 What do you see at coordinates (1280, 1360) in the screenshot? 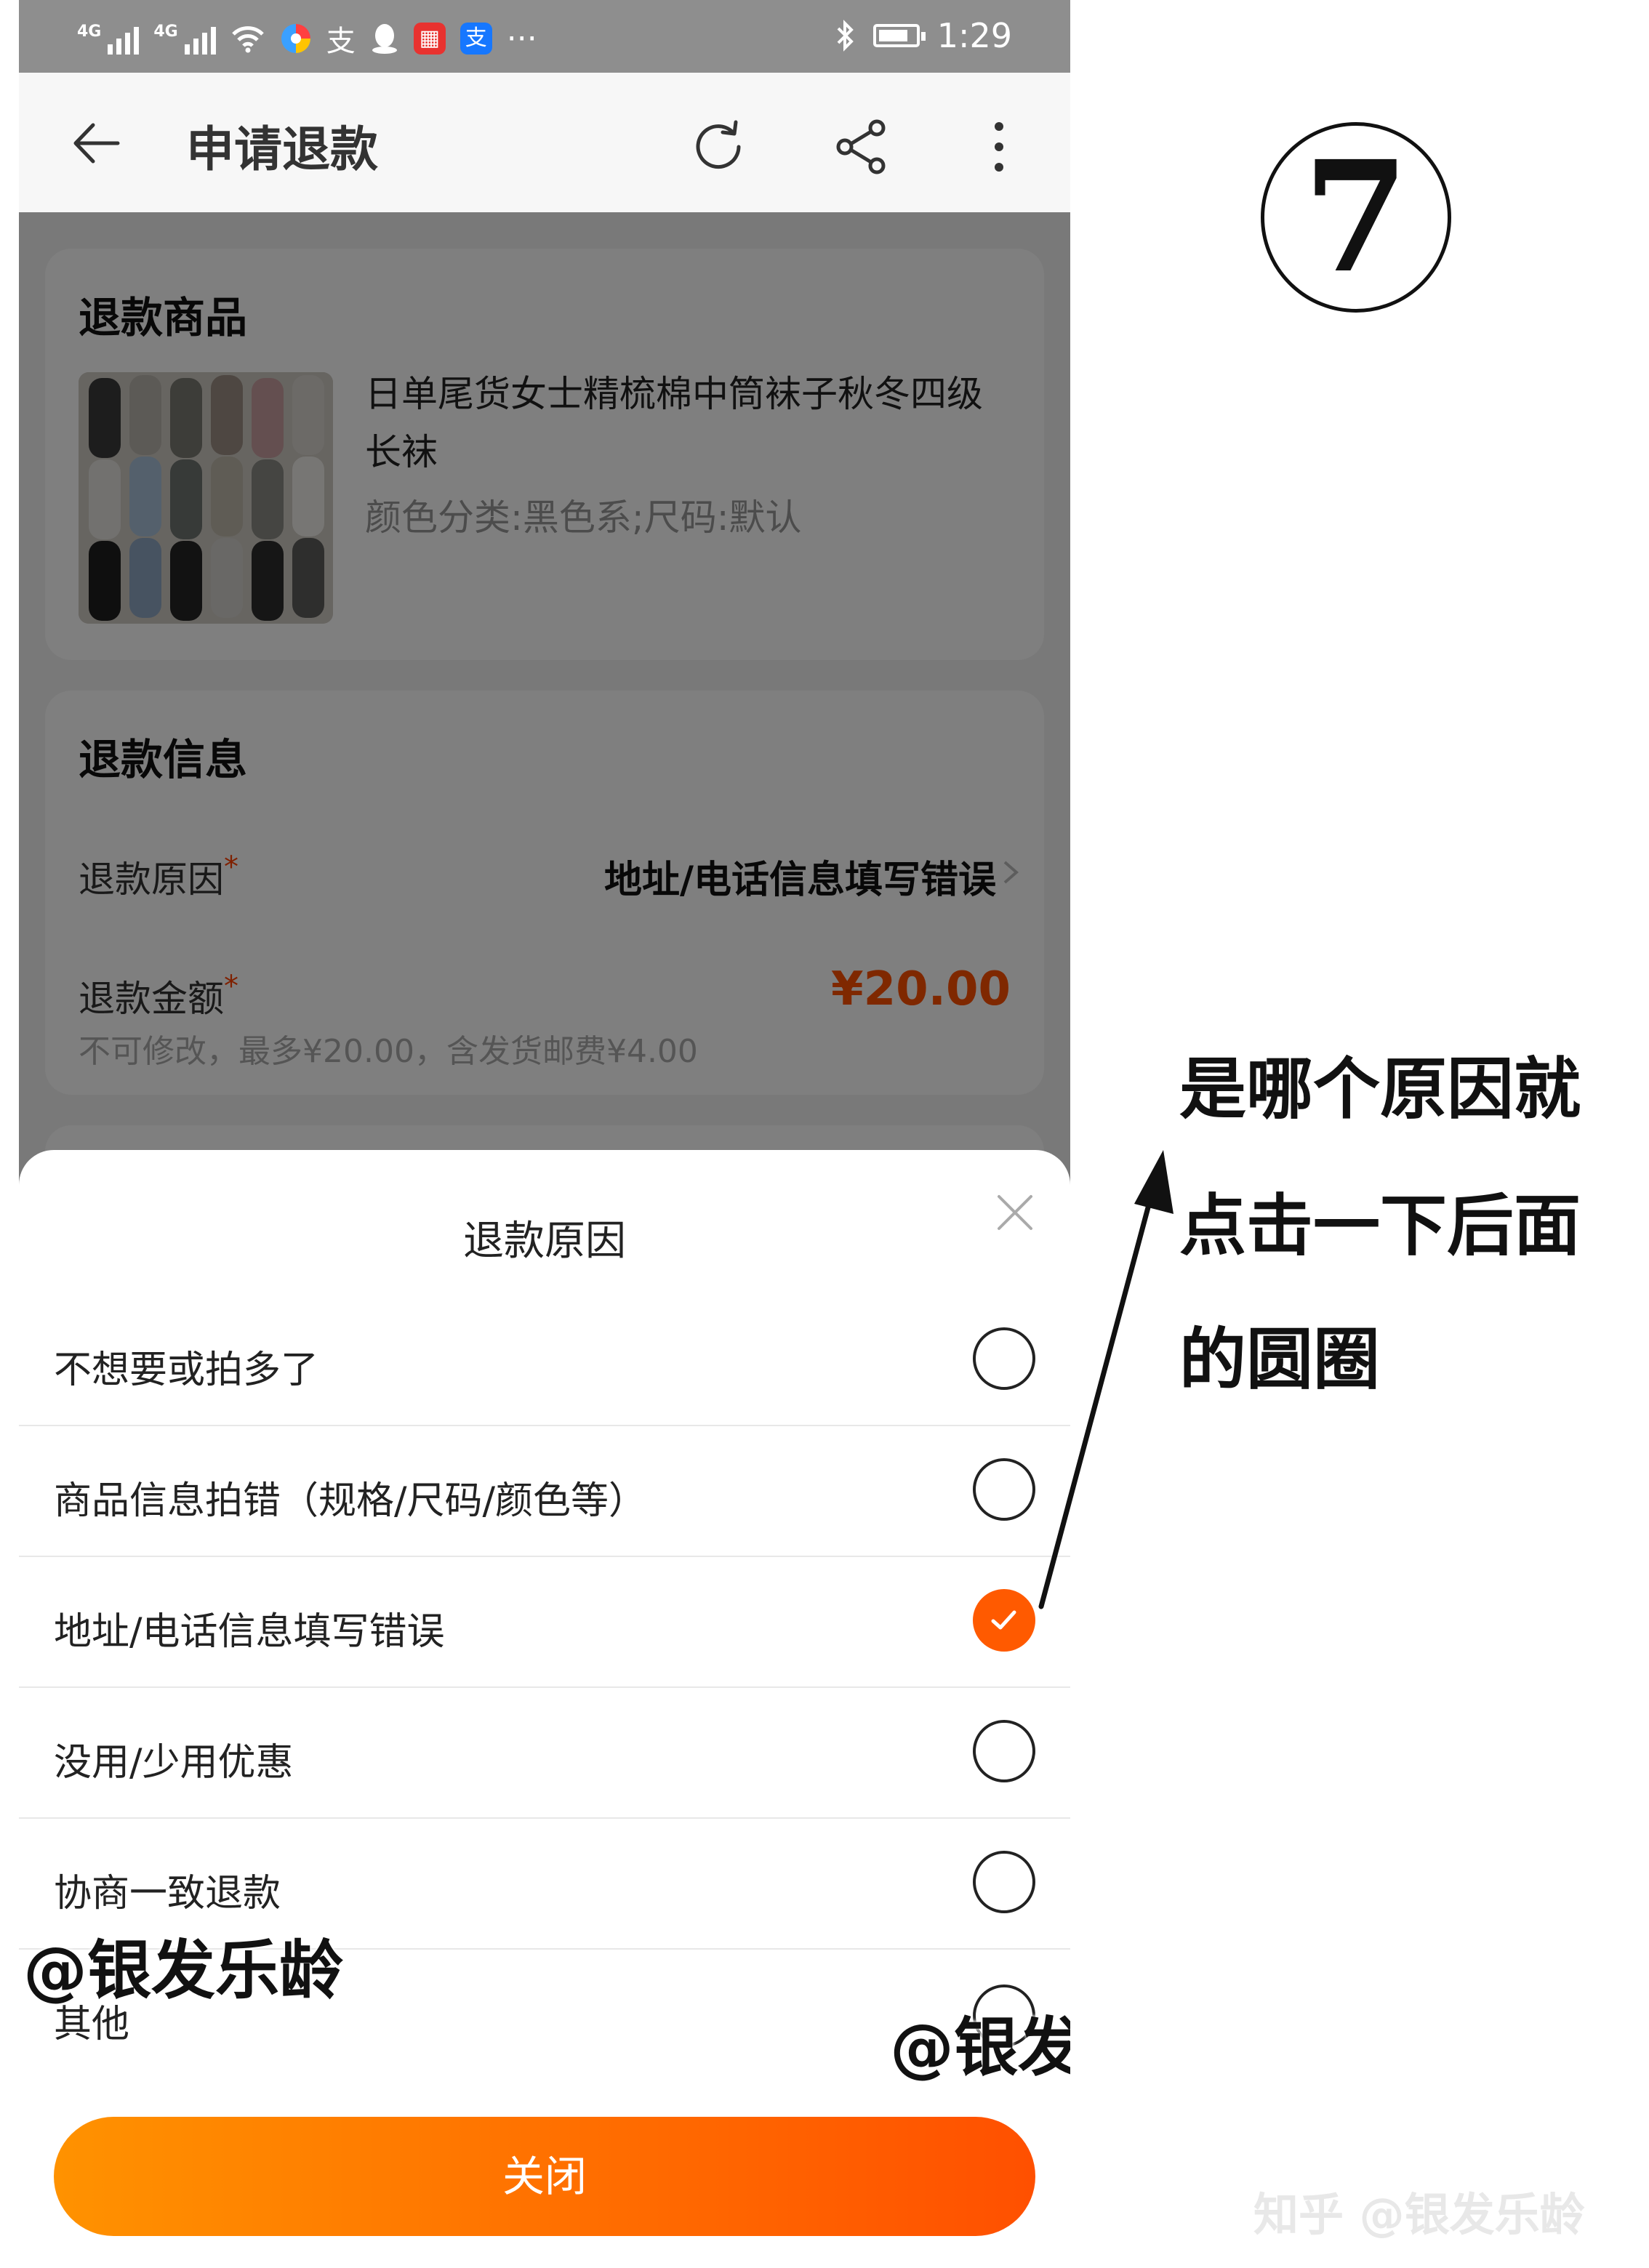
I see `annotation-line: 的圆圈` at bounding box center [1280, 1360].